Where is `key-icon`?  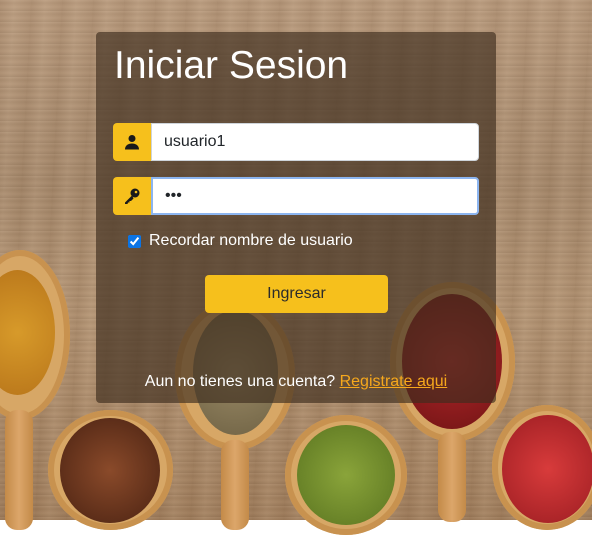
key-icon is located at coordinates (132, 196).